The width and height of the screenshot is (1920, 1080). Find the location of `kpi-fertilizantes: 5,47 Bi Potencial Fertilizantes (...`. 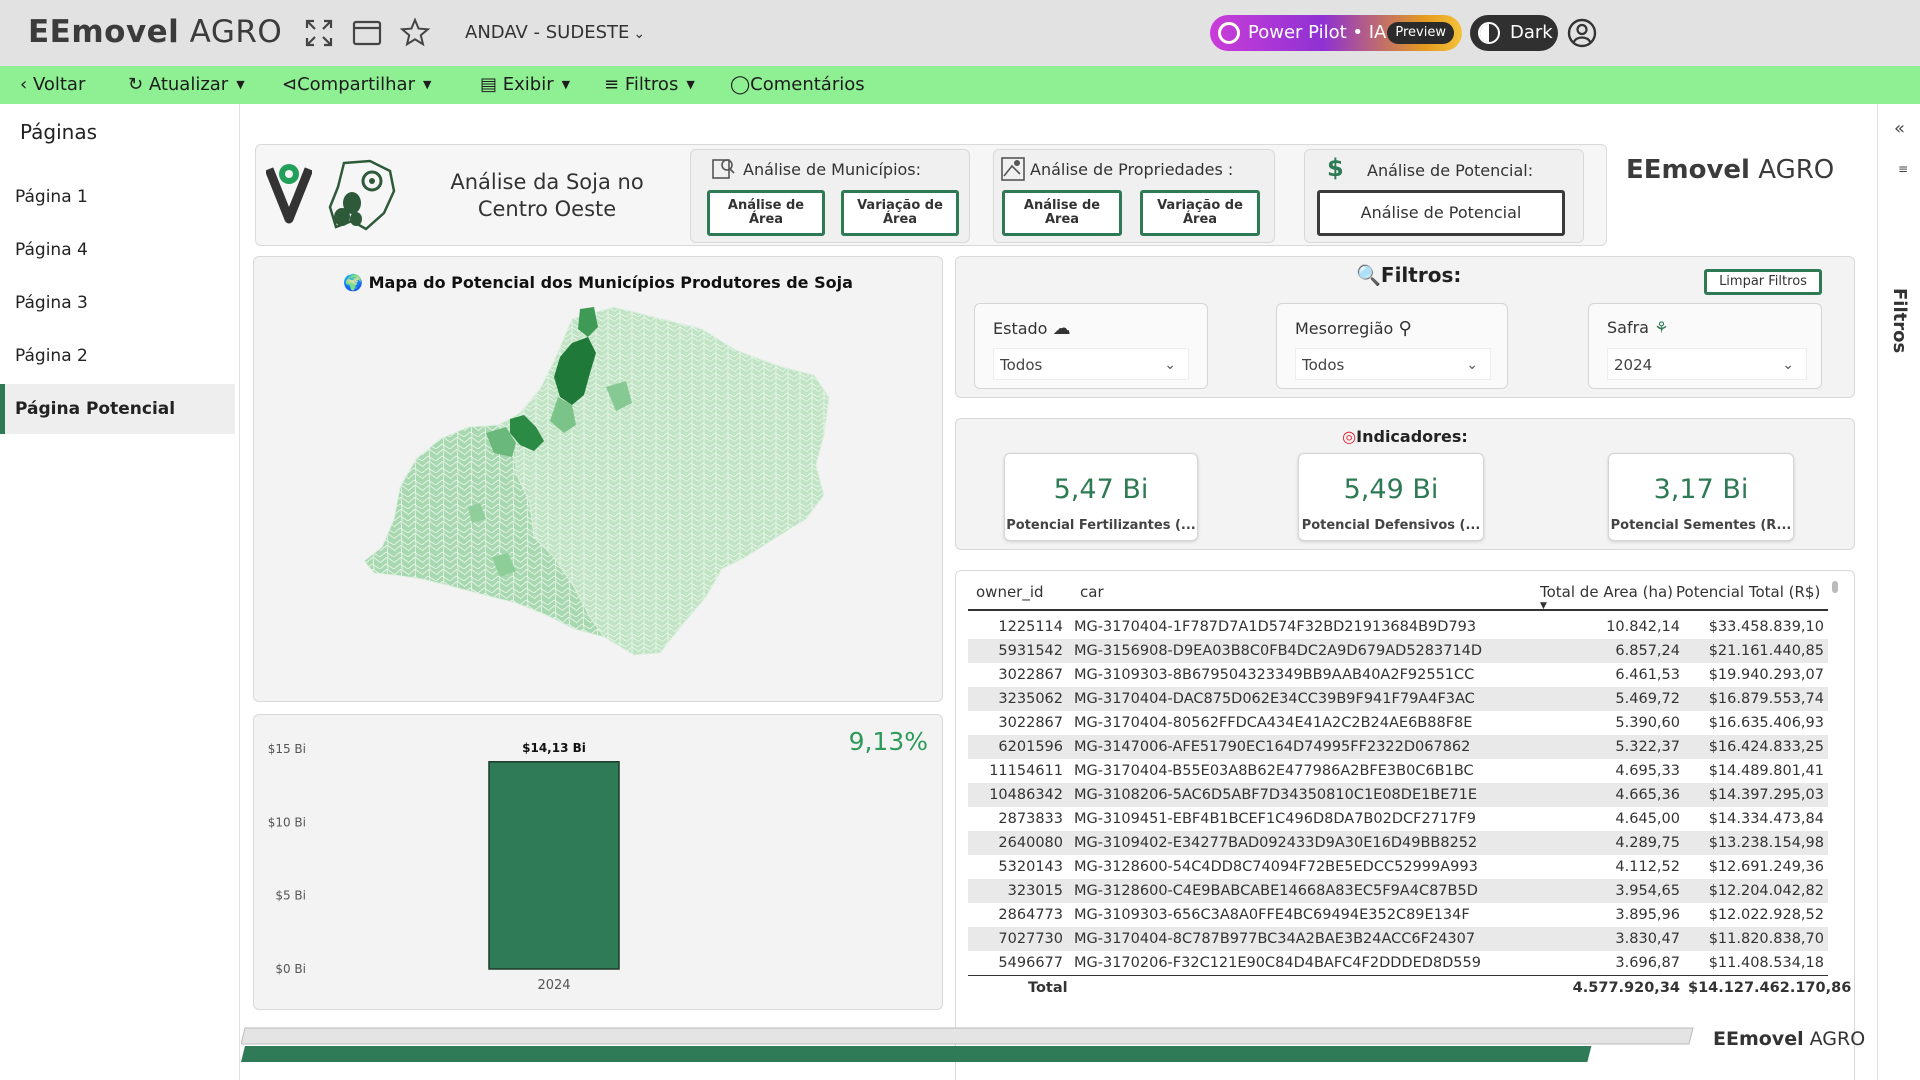

kpi-fertilizantes: 5,47 Bi Potencial Fertilizantes (... is located at coordinates (1101, 497).